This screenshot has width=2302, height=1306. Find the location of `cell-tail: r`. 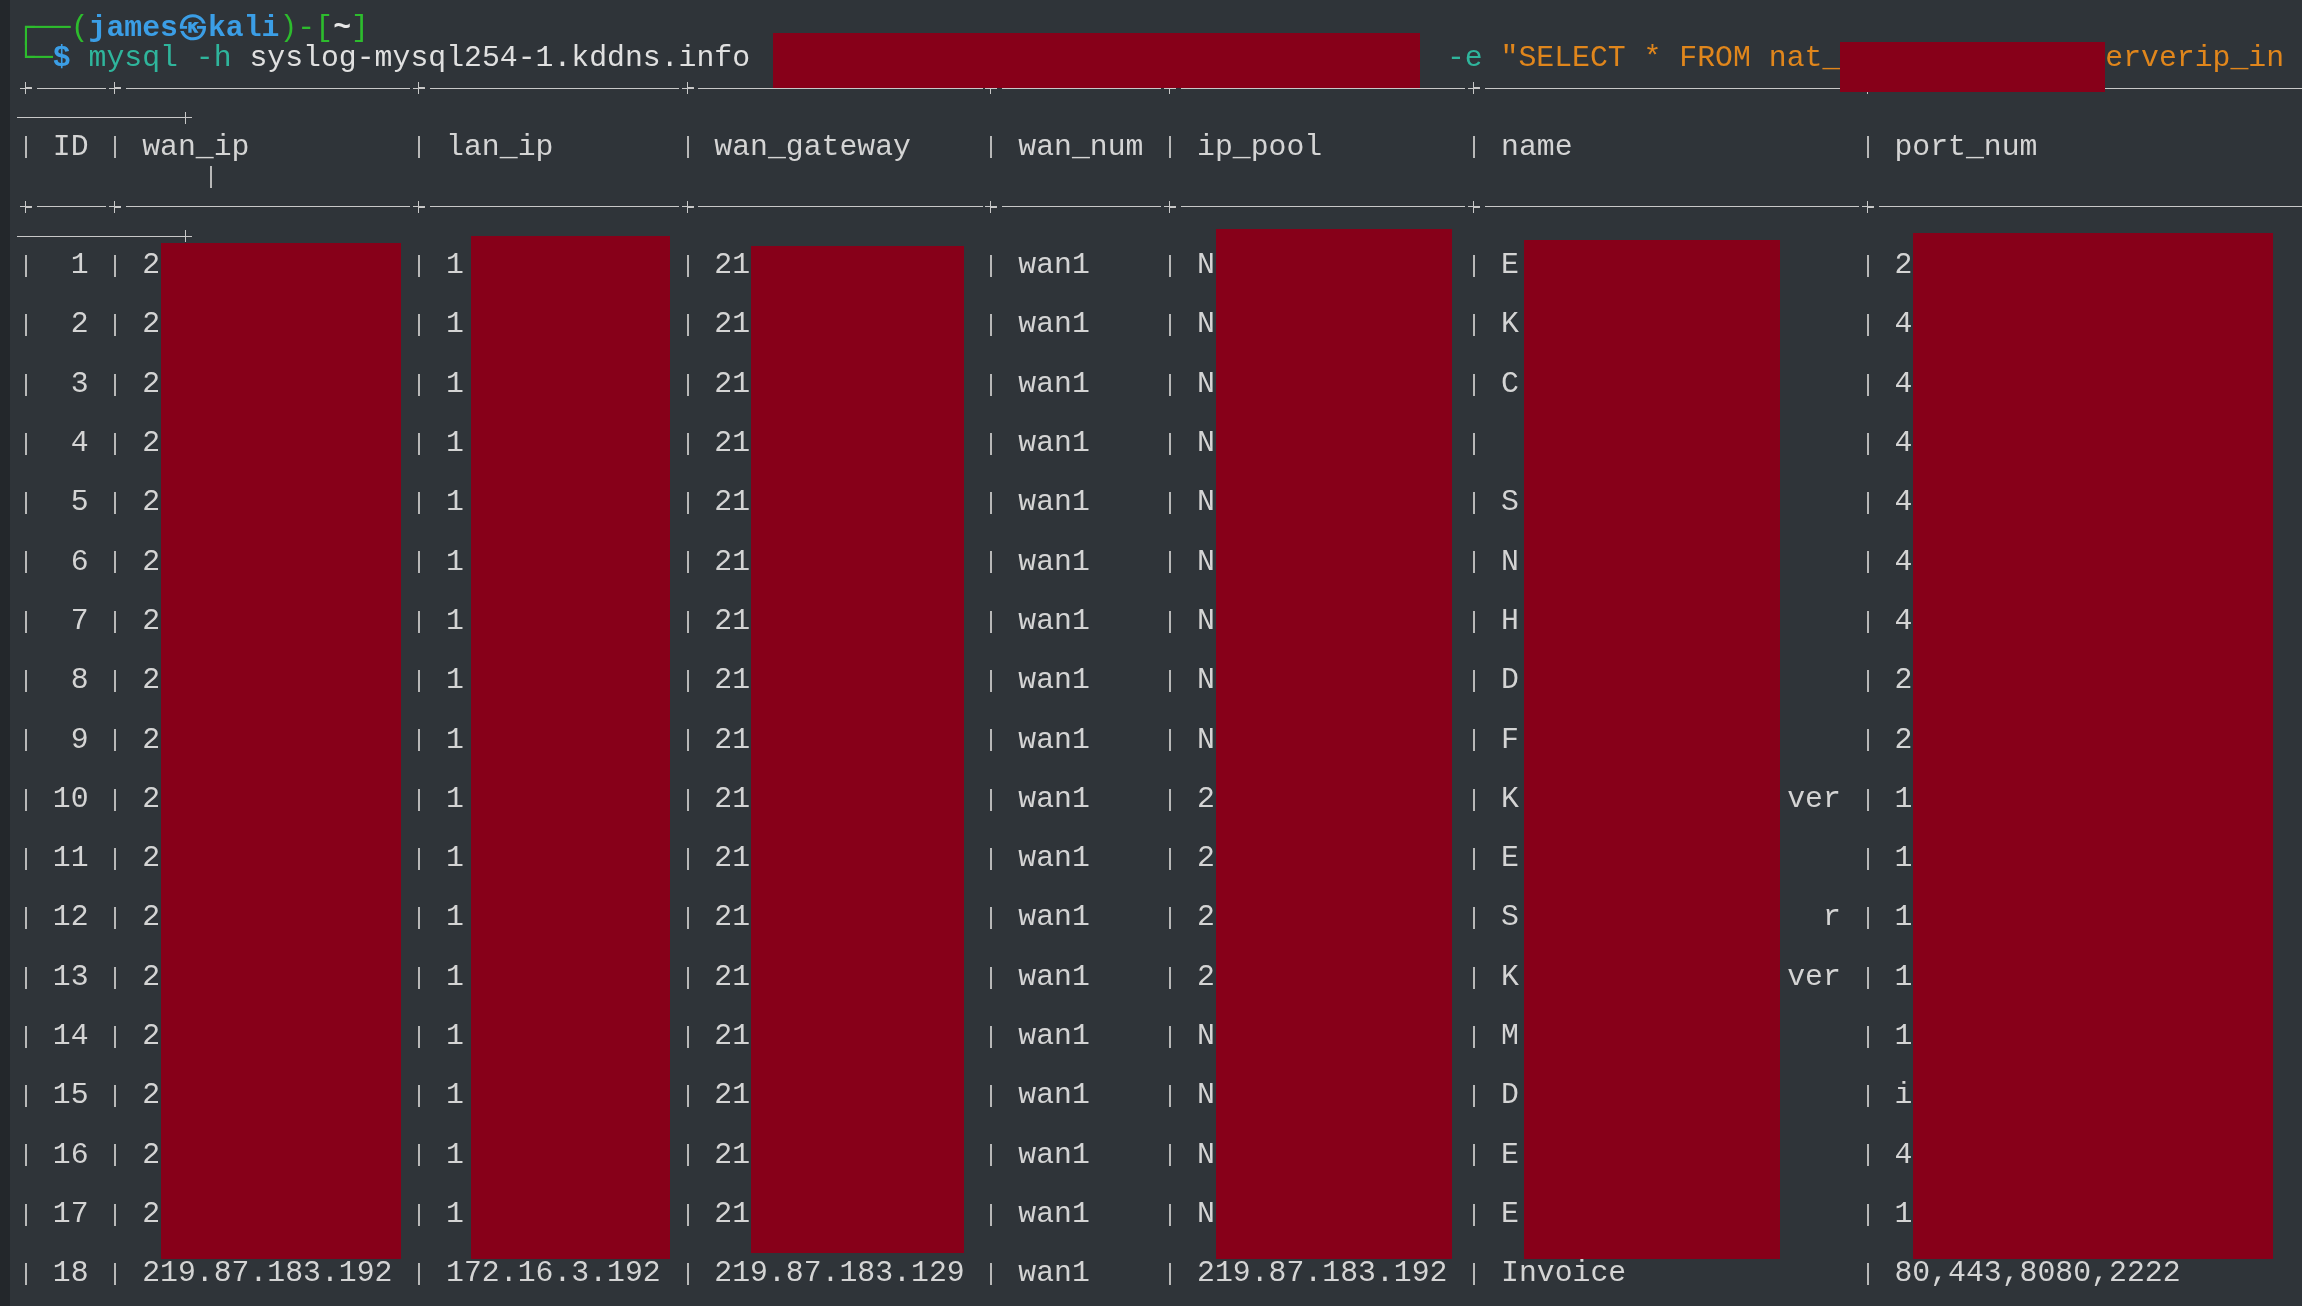

cell-tail: r is located at coordinates (1831, 918).